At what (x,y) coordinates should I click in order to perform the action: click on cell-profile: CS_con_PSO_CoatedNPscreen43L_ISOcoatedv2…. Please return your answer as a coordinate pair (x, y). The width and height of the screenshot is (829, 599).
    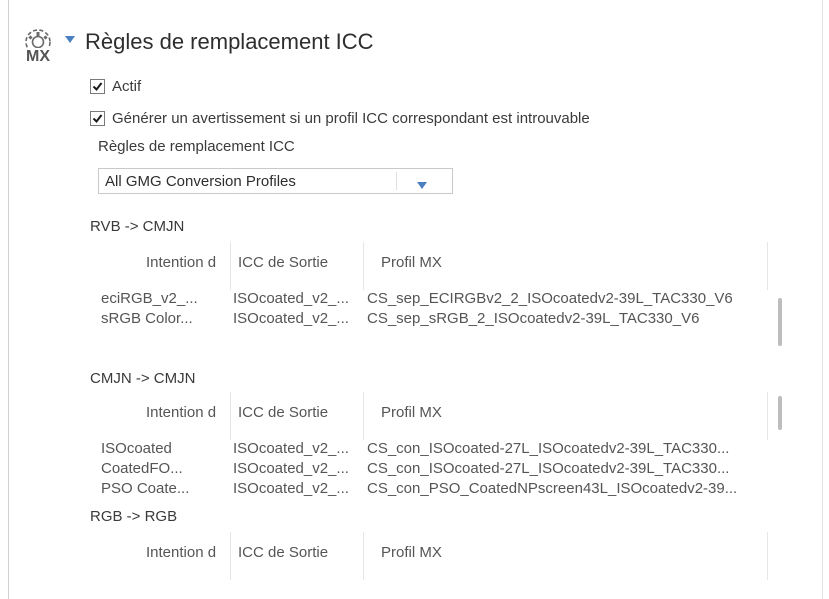
    Looking at the image, I should click on (552, 488).